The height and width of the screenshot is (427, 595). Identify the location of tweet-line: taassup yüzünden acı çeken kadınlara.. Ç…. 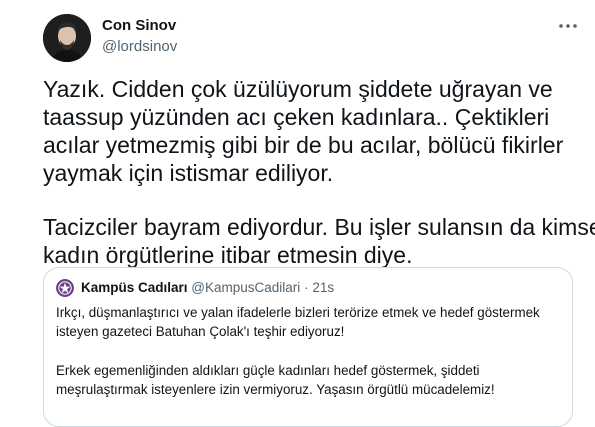
(296, 117).